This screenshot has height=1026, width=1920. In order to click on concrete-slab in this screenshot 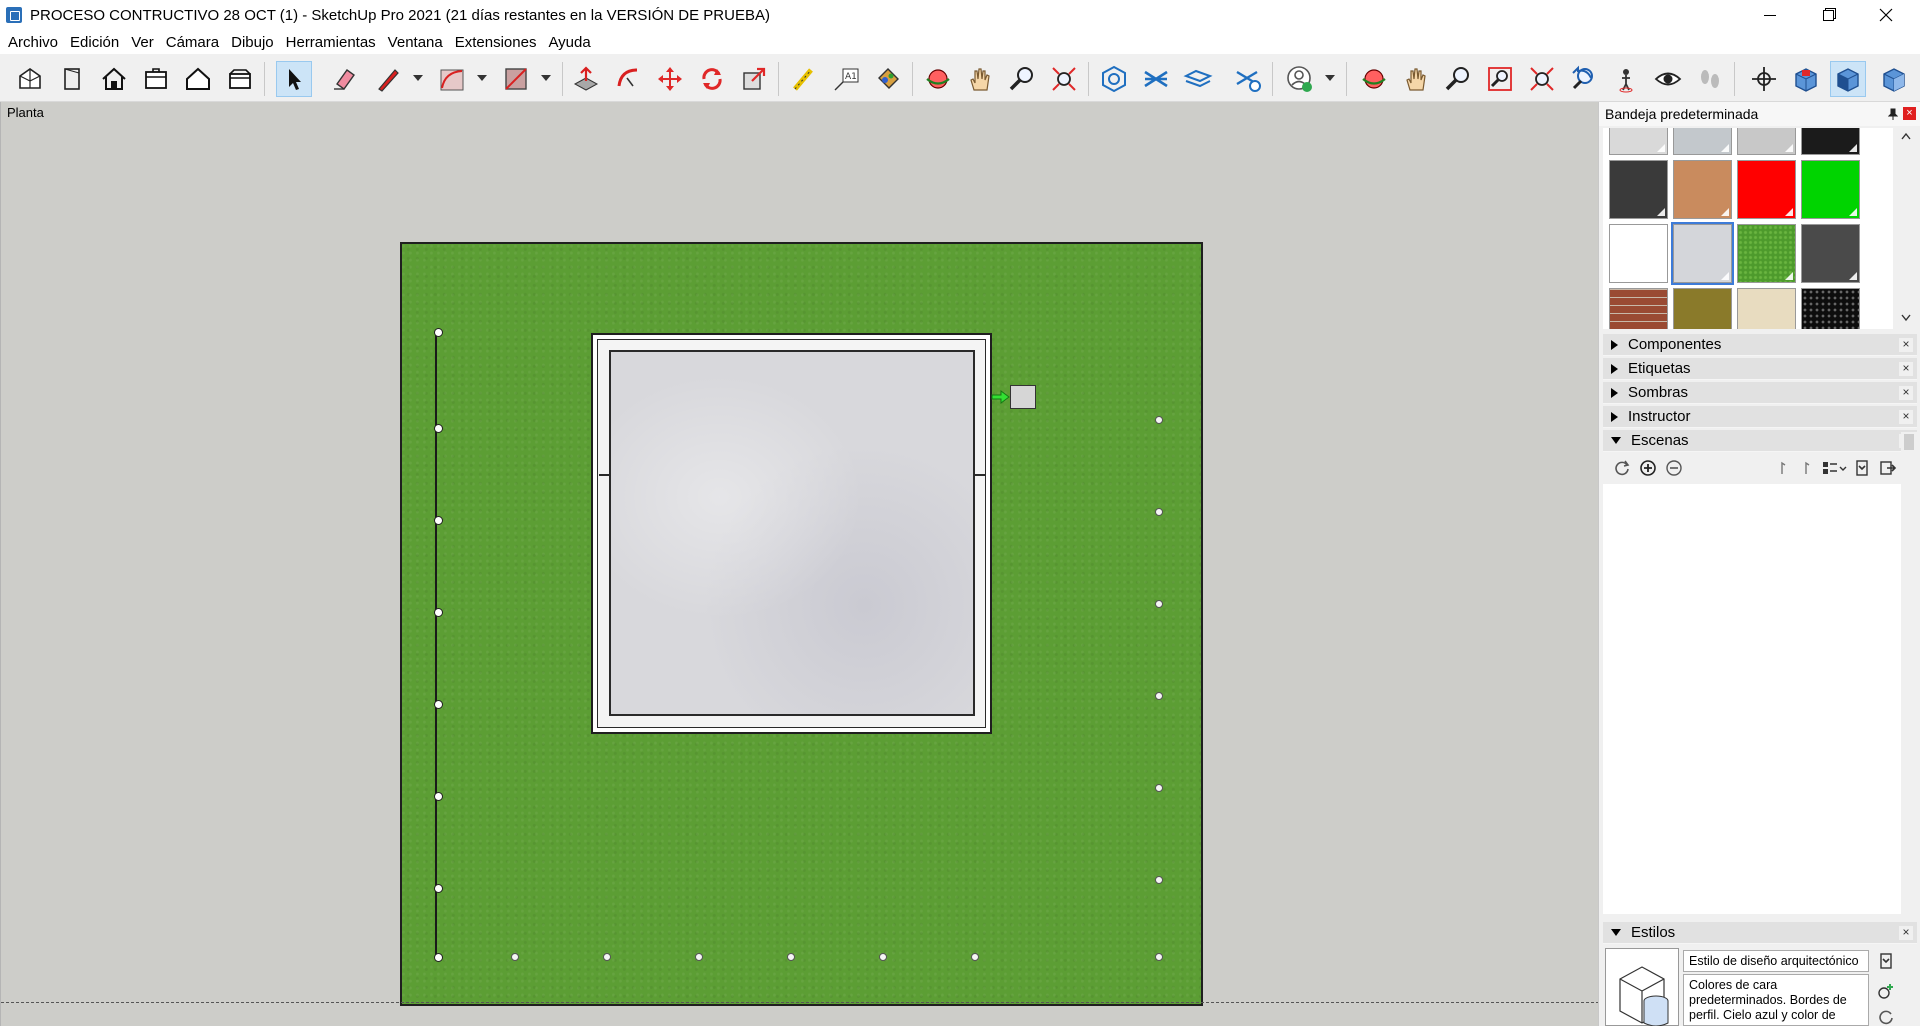, I will do `click(792, 533)`.